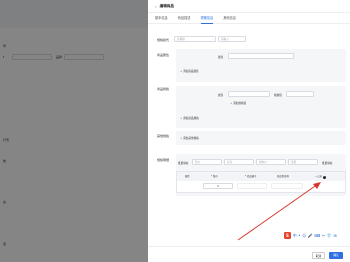  Describe the element at coordinates (207, 162) in the screenshot. I see `batch-price-input: 售价` at that location.